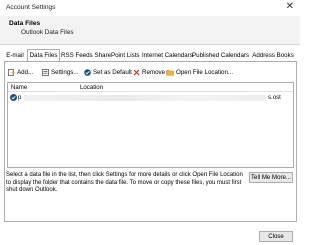  What do you see at coordinates (170, 72) in the screenshot?
I see `folder-icon` at bounding box center [170, 72].